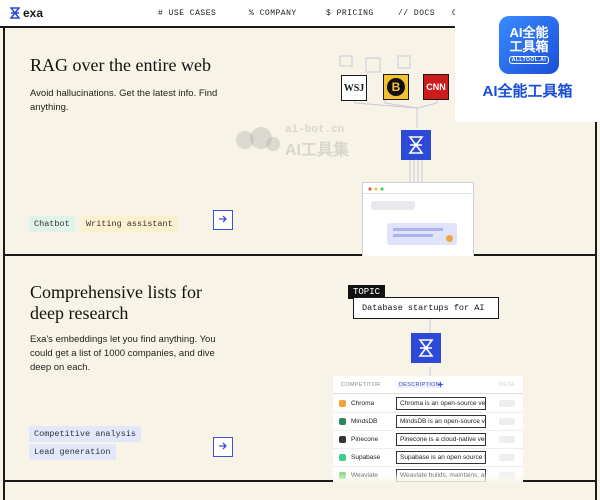 This screenshot has width=600, height=500. What do you see at coordinates (365, 439) in the screenshot?
I see `competitor-name: Pinecone` at bounding box center [365, 439].